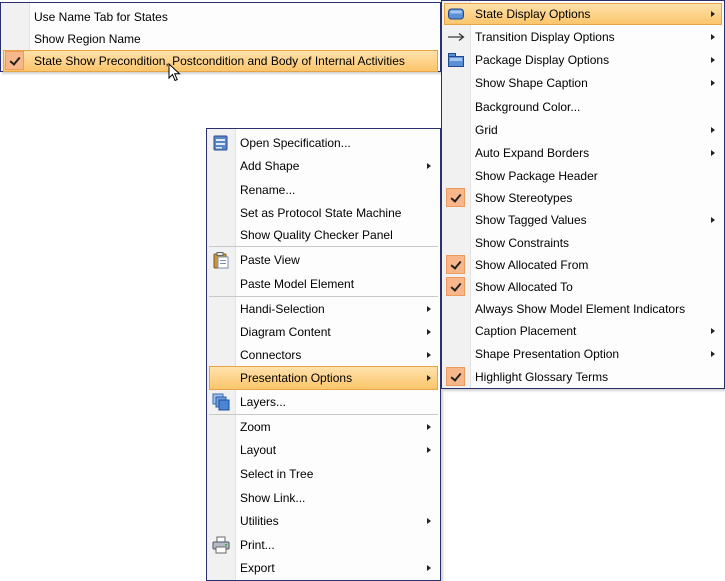 The height and width of the screenshot is (581, 725). What do you see at coordinates (323, 568) in the screenshot?
I see `menu-item-export: Export` at bounding box center [323, 568].